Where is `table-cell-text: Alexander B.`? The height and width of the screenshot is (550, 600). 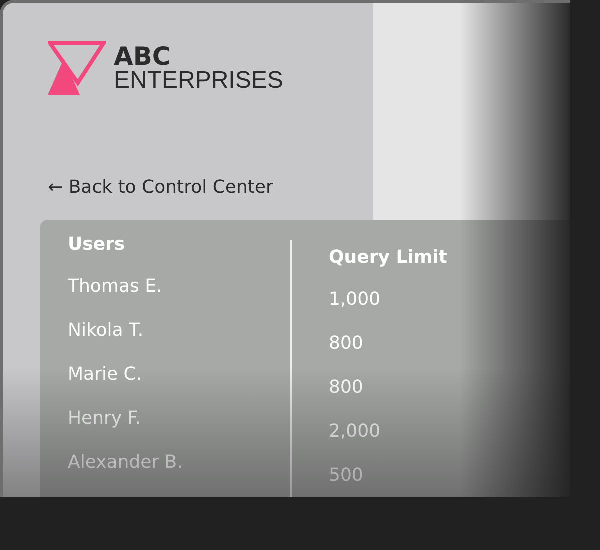 table-cell-text: Alexander B. is located at coordinates (126, 463).